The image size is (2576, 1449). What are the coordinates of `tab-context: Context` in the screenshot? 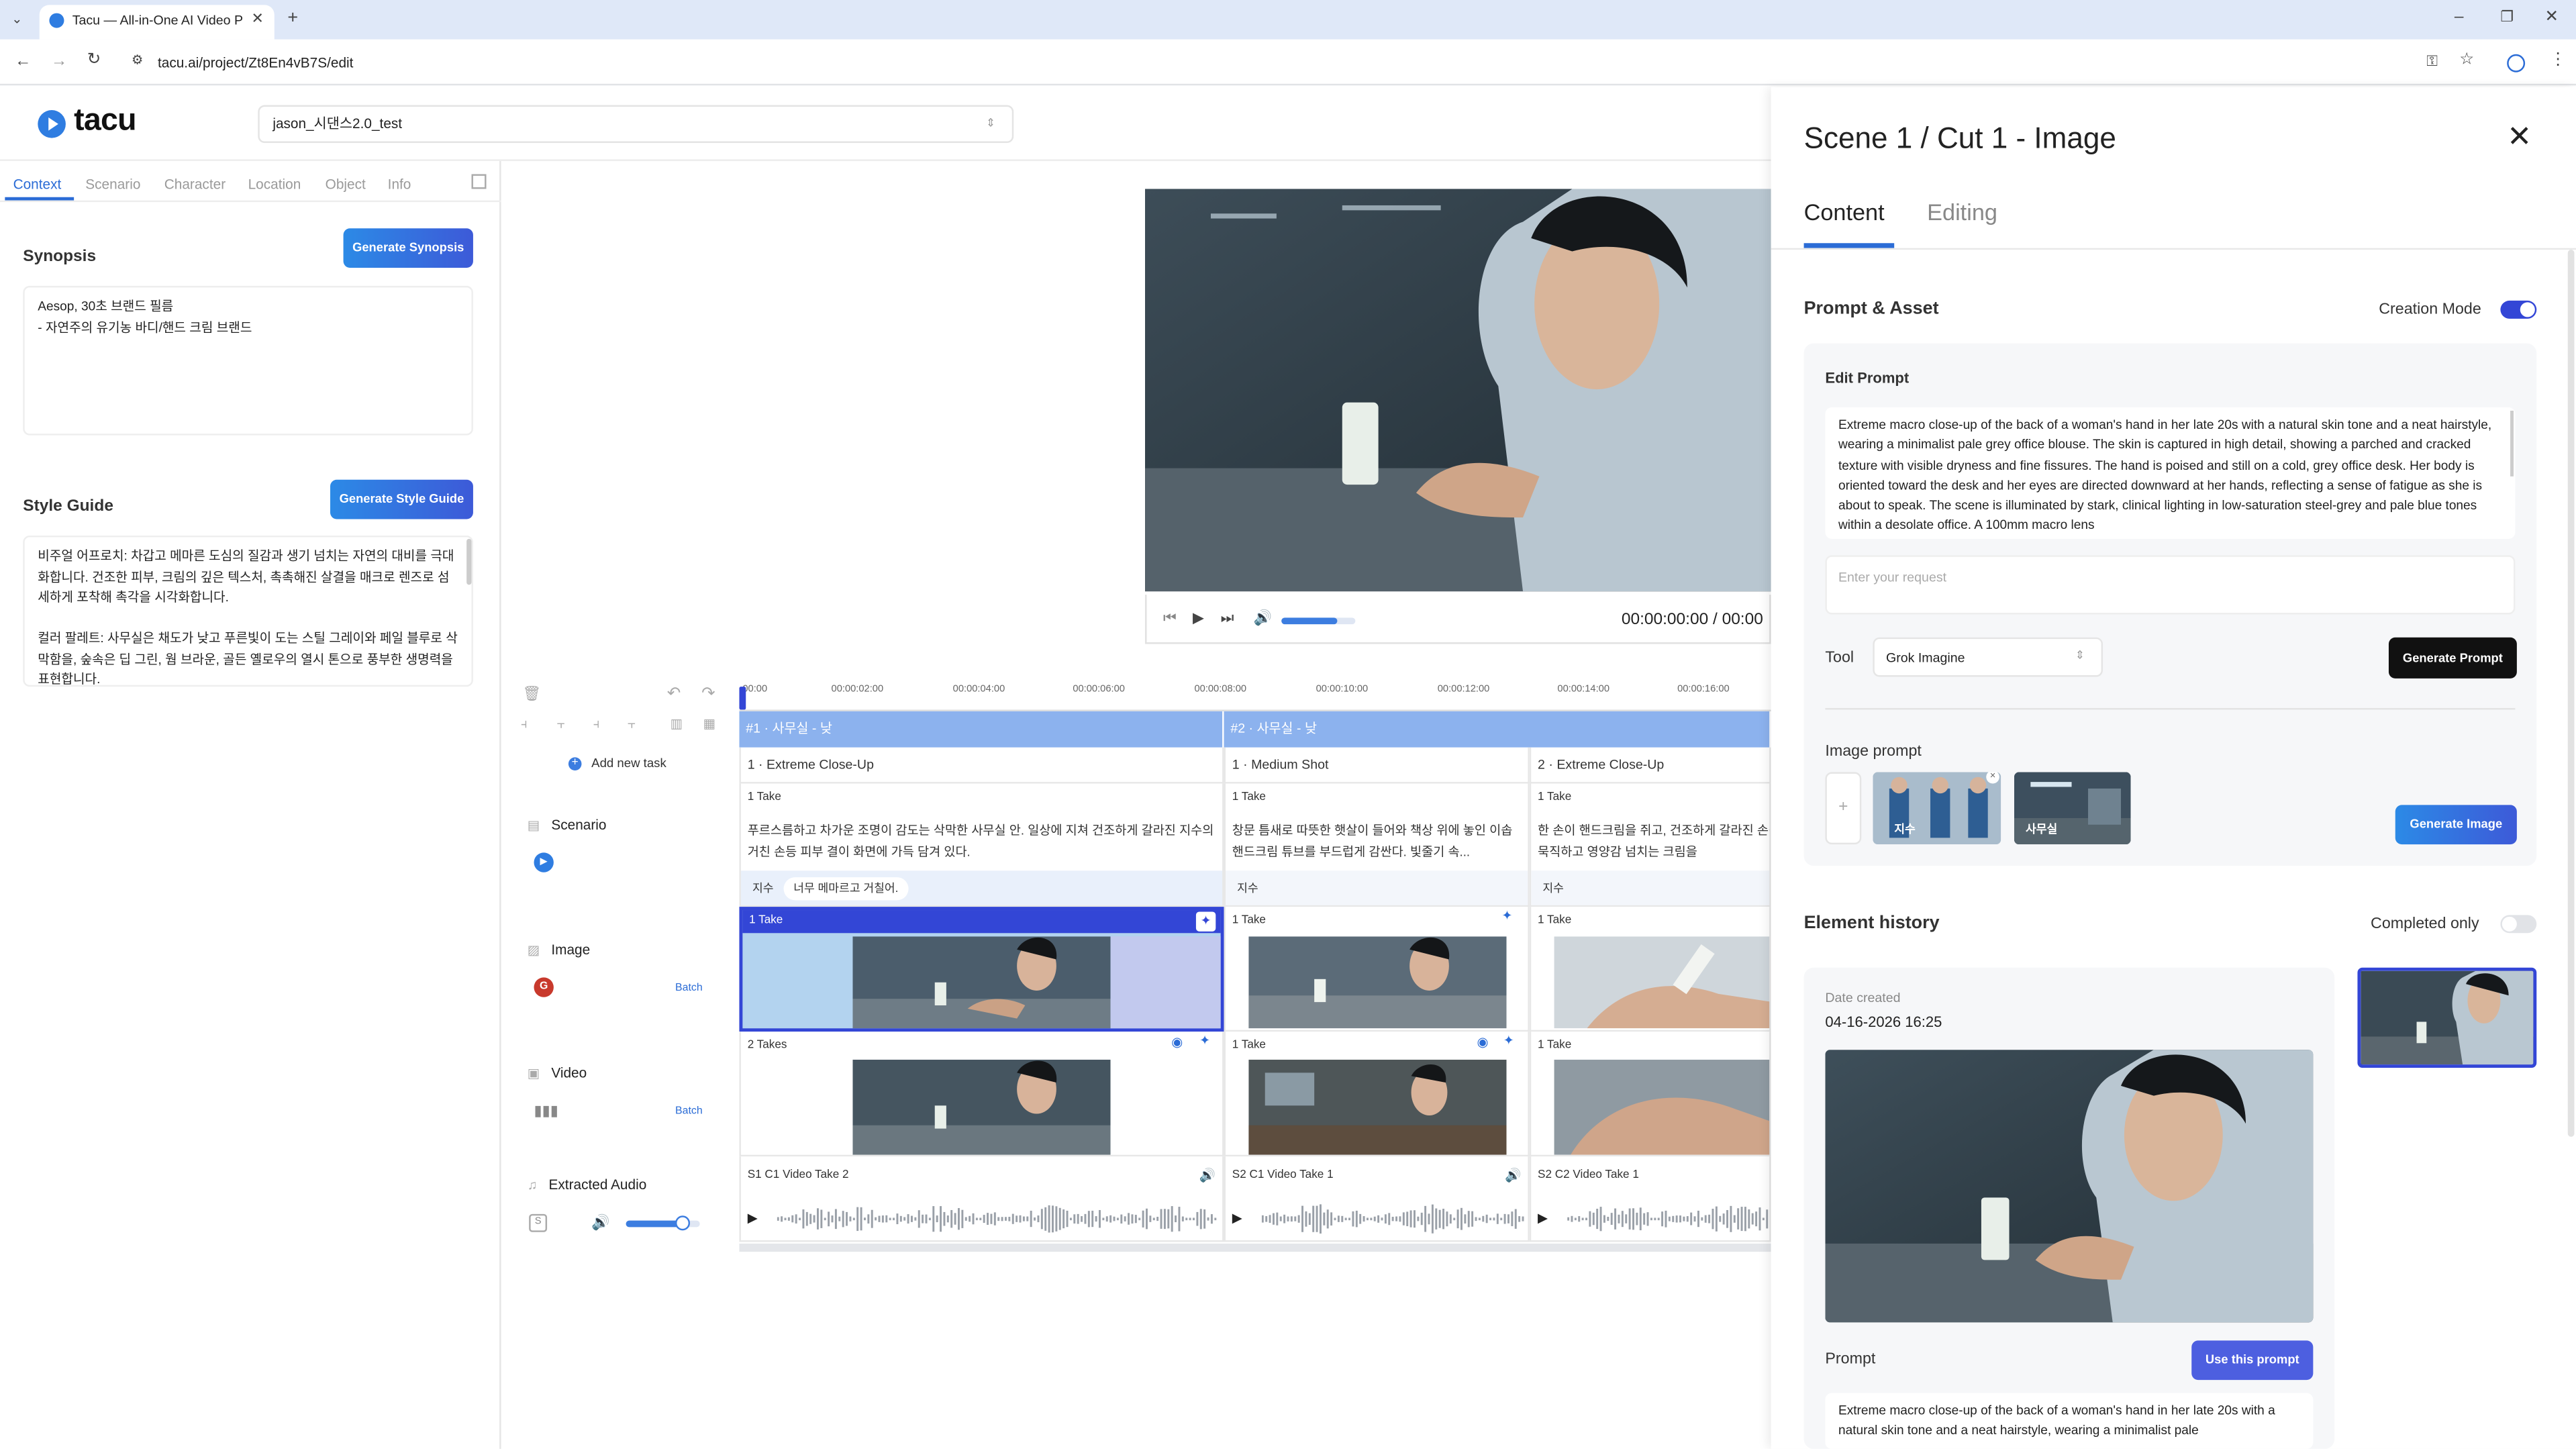 It's located at (37, 184).